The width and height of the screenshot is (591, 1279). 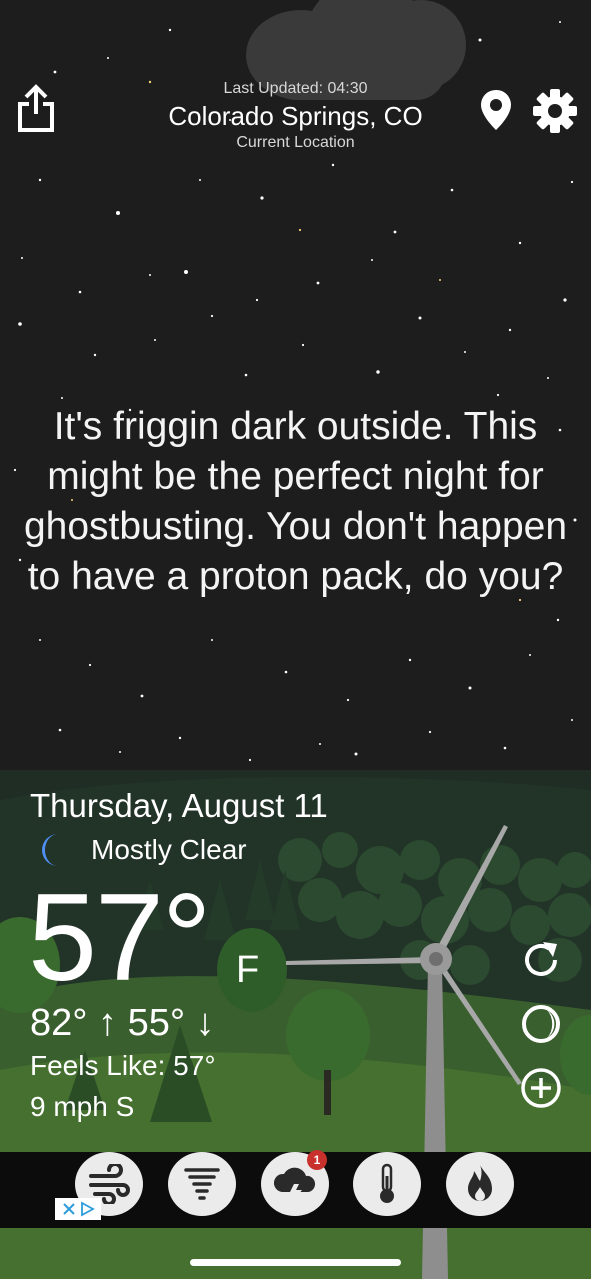 I want to click on add-location-button, so click(x=541, y=1088).